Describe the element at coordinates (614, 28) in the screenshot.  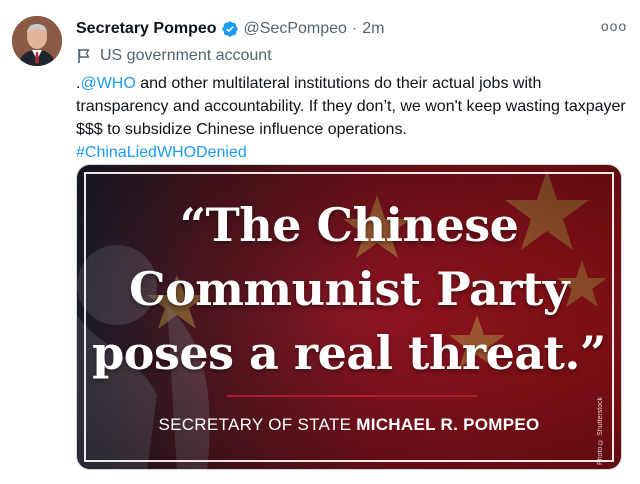
I see `more-options-icon: ooo` at that location.